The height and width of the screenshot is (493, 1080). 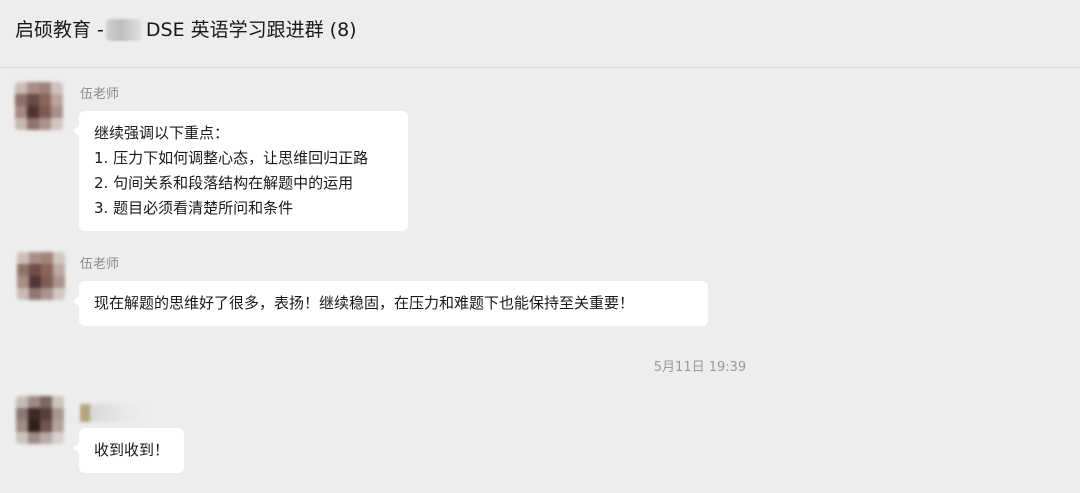 I want to click on chat-title-suffix: DSE 英语学习跟进群 (8), so click(x=251, y=30).